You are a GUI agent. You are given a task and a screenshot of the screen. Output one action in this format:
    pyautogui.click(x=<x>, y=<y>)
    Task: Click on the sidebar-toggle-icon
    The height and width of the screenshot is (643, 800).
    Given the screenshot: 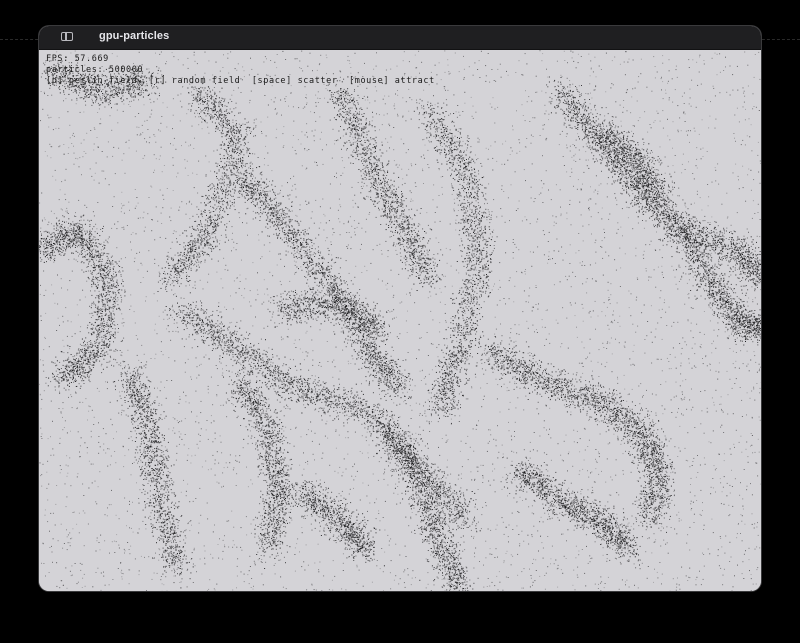 What is the action you would take?
    pyautogui.click(x=67, y=36)
    